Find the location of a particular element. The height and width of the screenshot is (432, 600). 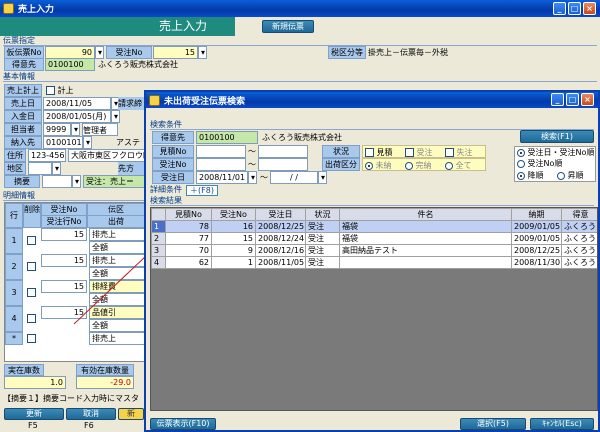

result-juchu: 16 is located at coordinates (233, 226).